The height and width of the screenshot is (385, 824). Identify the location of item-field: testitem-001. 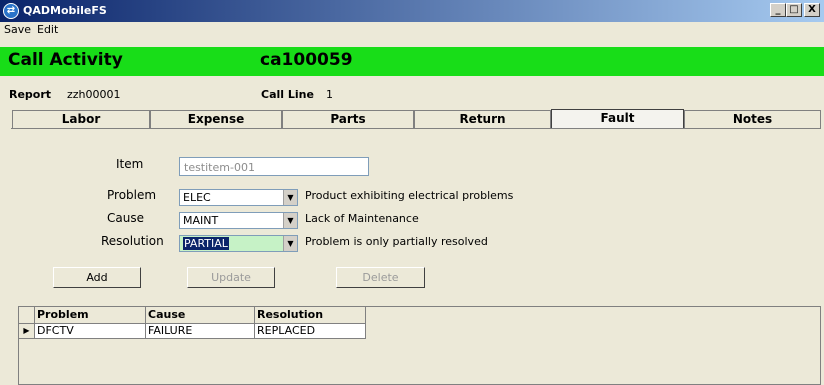
(274, 166).